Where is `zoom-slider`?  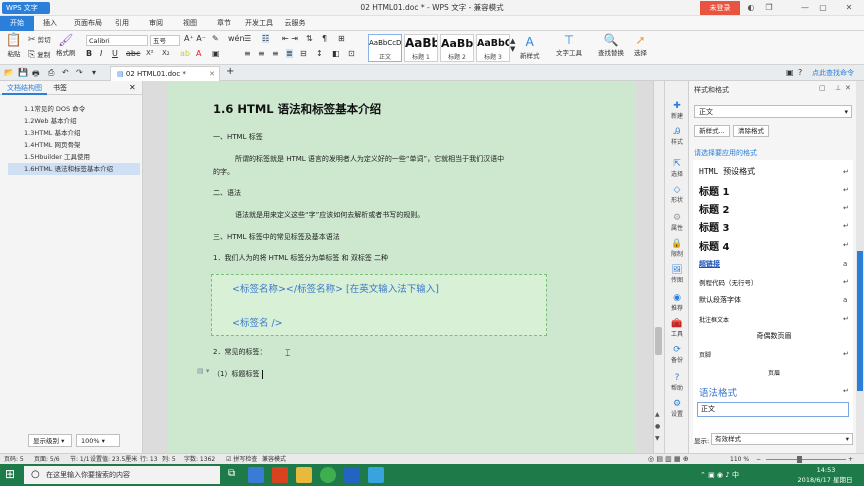
zoom-slider is located at coordinates (806, 459).